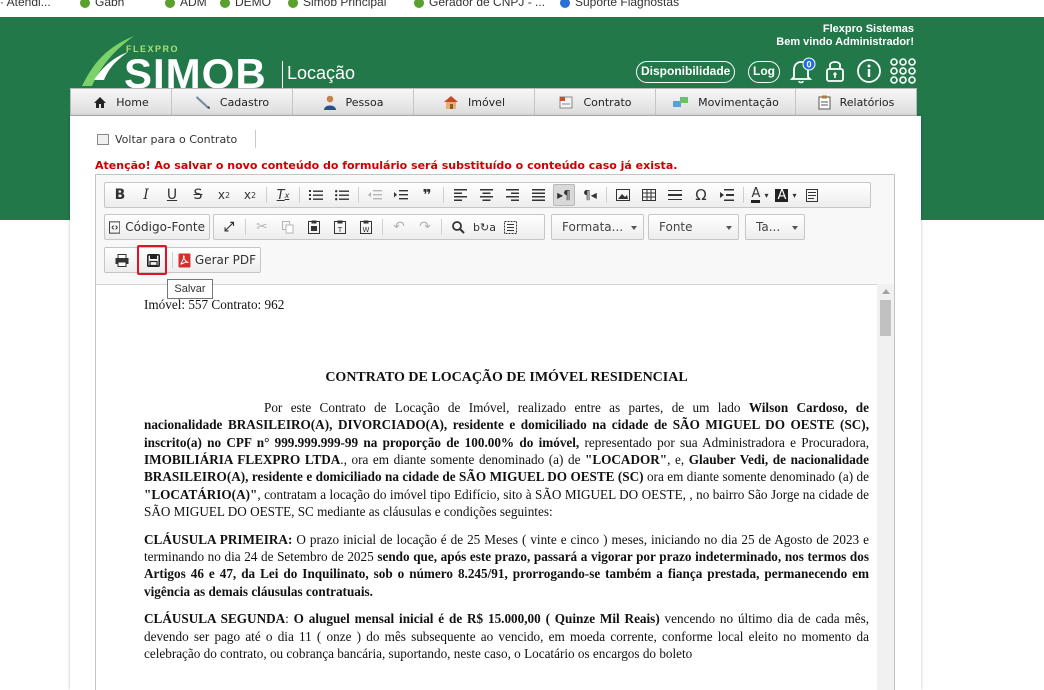 Image resolution: width=1044 pixels, height=690 pixels. What do you see at coordinates (314, 227) in the screenshot?
I see `paste-icon` at bounding box center [314, 227].